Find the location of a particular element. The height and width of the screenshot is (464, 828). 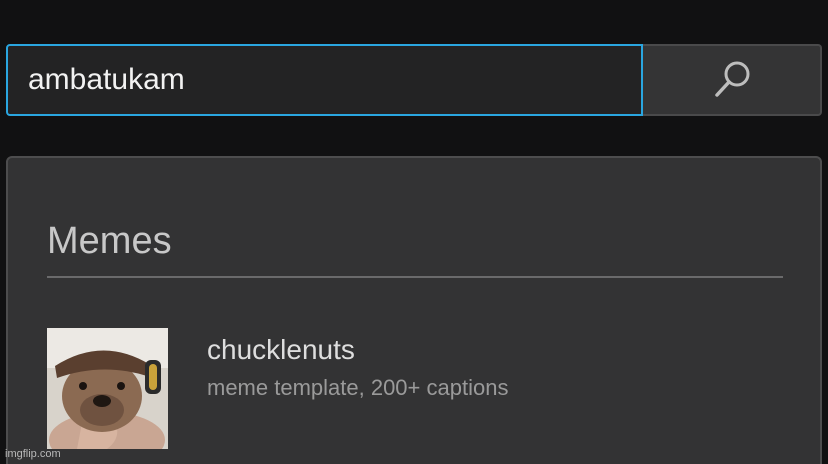

search-button is located at coordinates (732, 80).